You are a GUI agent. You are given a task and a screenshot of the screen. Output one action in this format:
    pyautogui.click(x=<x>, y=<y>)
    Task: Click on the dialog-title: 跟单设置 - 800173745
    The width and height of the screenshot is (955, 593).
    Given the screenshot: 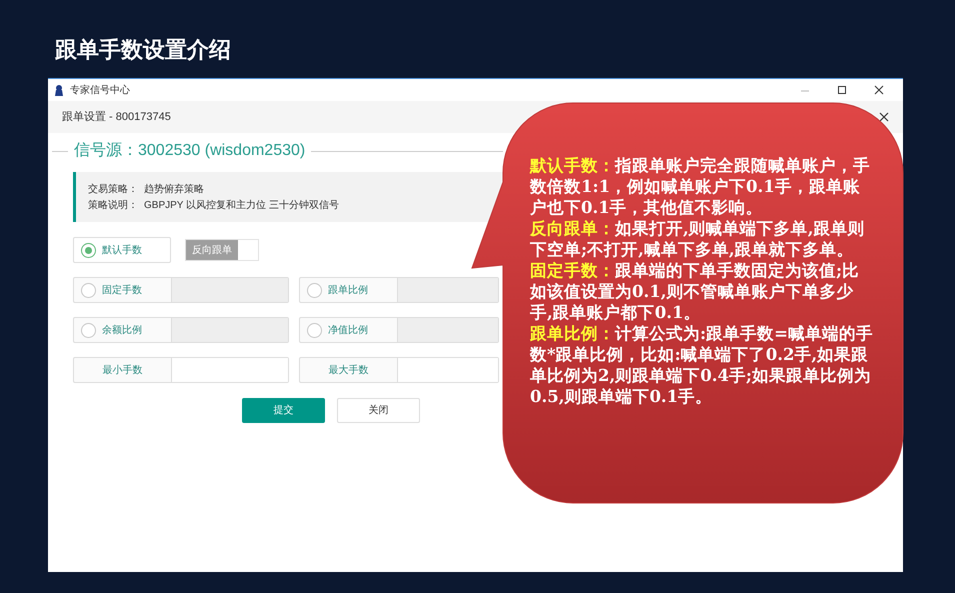 What is the action you would take?
    pyautogui.click(x=116, y=117)
    